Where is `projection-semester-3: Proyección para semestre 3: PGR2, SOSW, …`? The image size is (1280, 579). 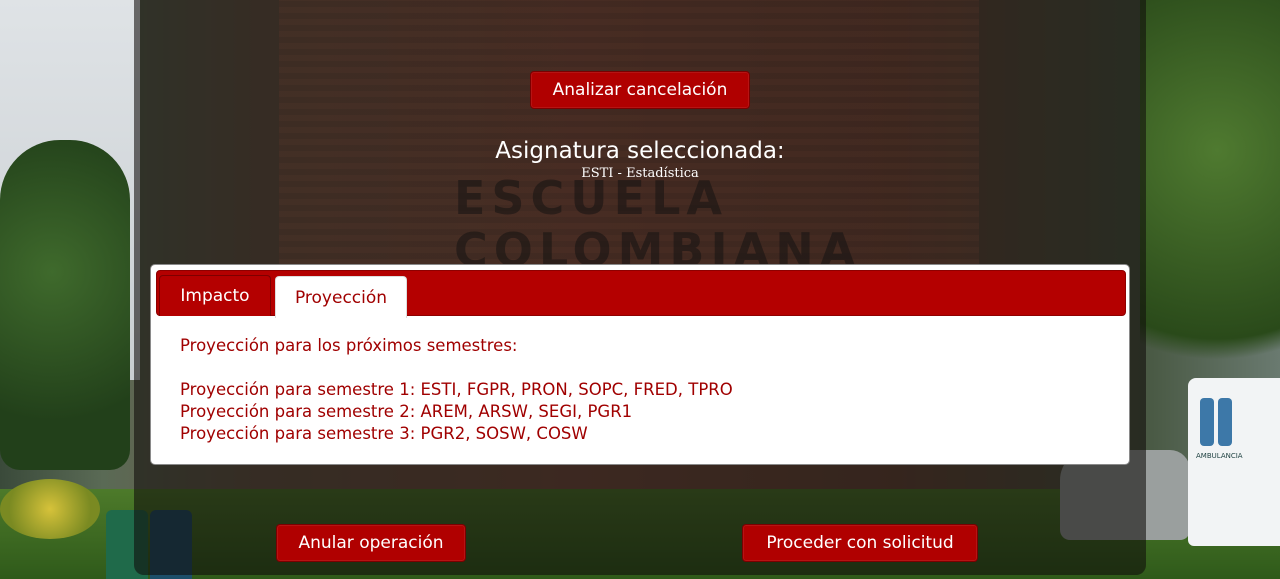 projection-semester-3: Proyección para semestre 3: PGR2, SOSW, … is located at coordinates (384, 433).